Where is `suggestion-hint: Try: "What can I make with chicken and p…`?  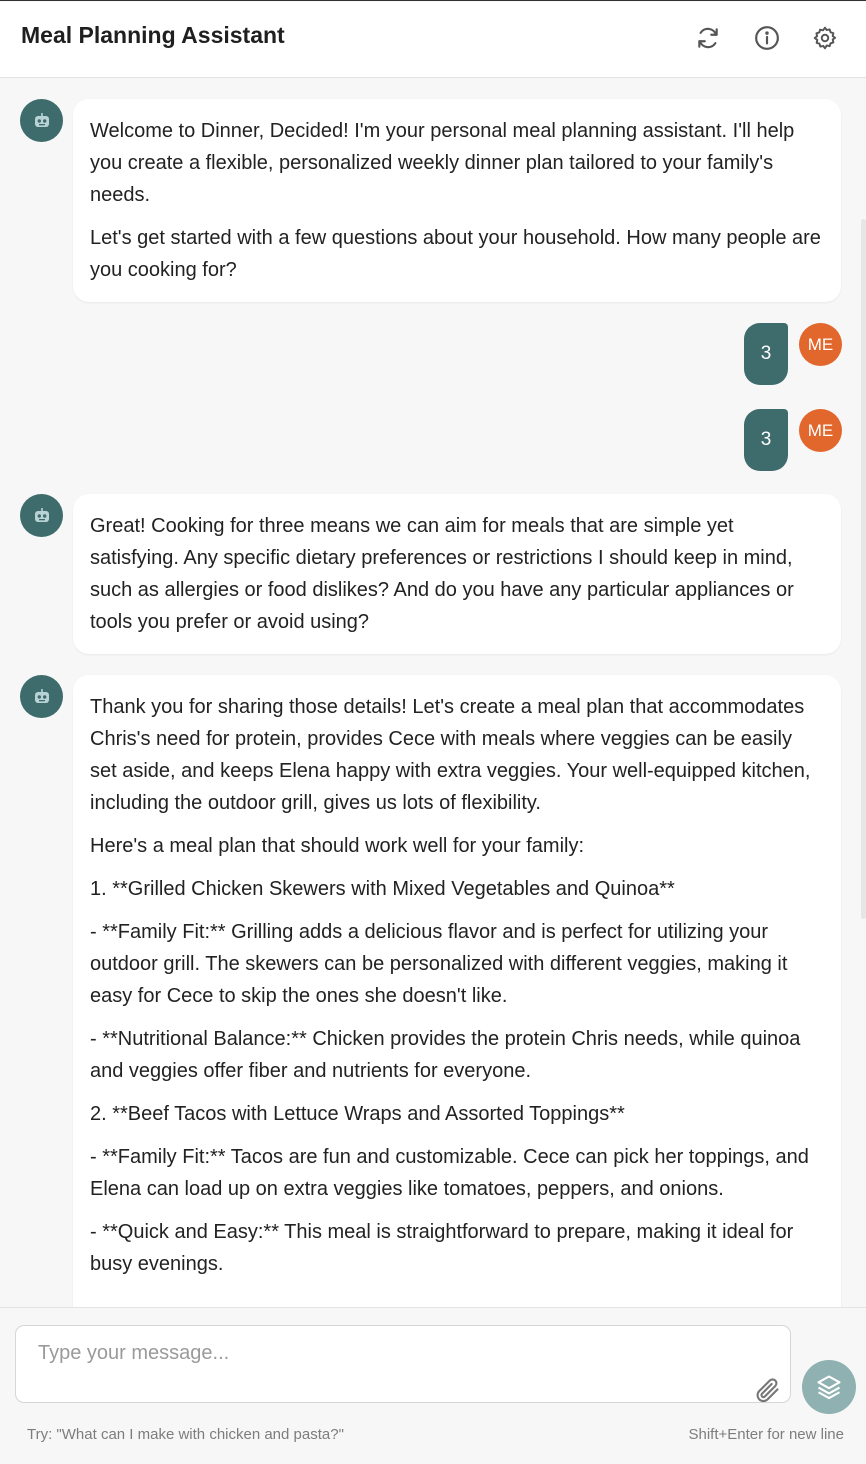 suggestion-hint: Try: "What can I make with chicken and p… is located at coordinates (185, 1434).